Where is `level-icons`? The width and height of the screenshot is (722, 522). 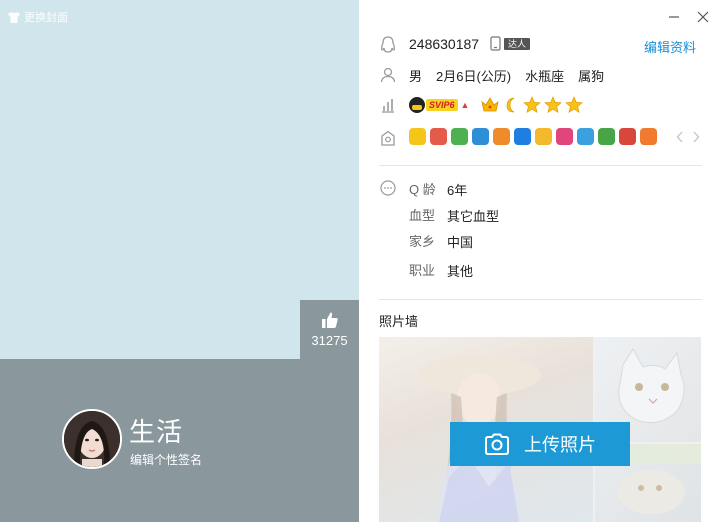 level-icons is located at coordinates (532, 105).